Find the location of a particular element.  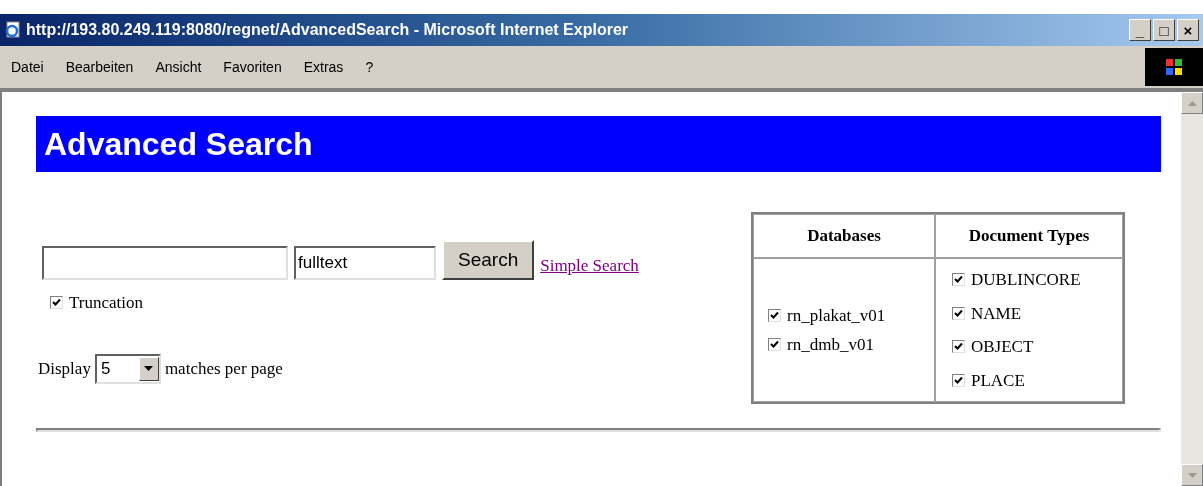

document-type-label: DUBLINCORE is located at coordinates (1026, 280).